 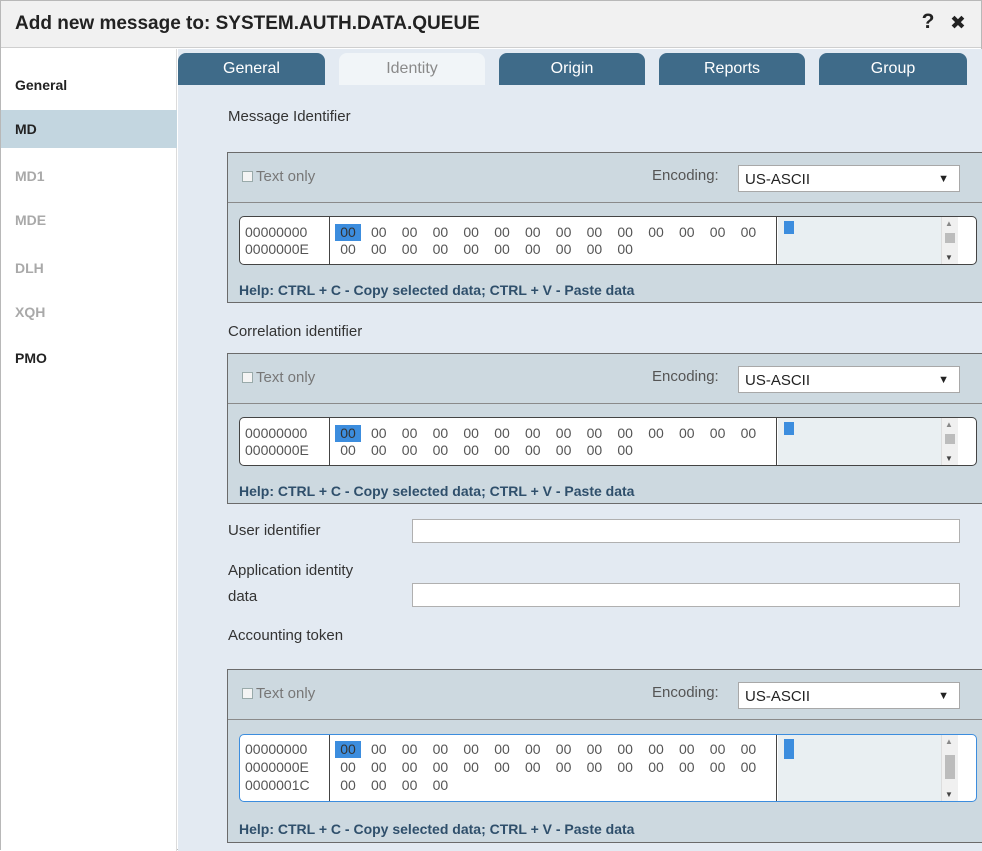 What do you see at coordinates (89, 85) in the screenshot?
I see `sidebar-item-general: General` at bounding box center [89, 85].